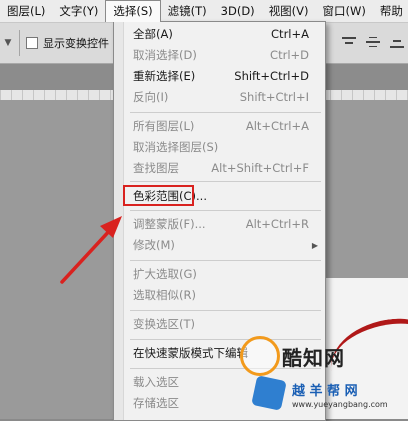  I want to click on watermark: 酷知网 越 羊 帮 网 www.yueyangbang.com, so click(323, 374).